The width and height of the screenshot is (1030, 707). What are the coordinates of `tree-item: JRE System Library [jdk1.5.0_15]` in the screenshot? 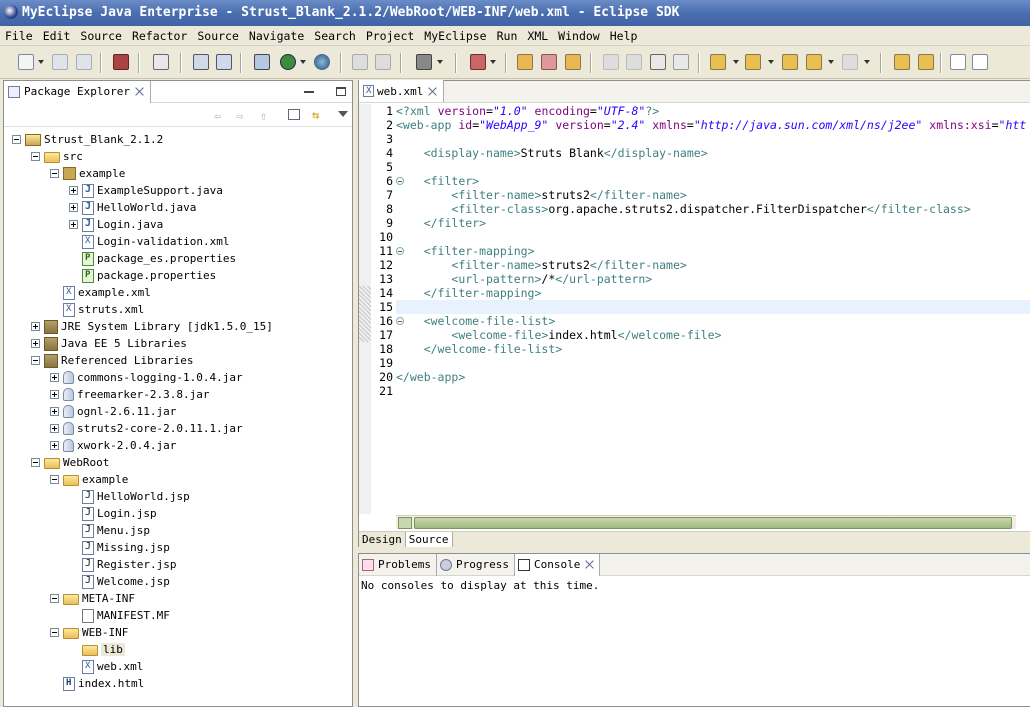 It's located at (152, 326).